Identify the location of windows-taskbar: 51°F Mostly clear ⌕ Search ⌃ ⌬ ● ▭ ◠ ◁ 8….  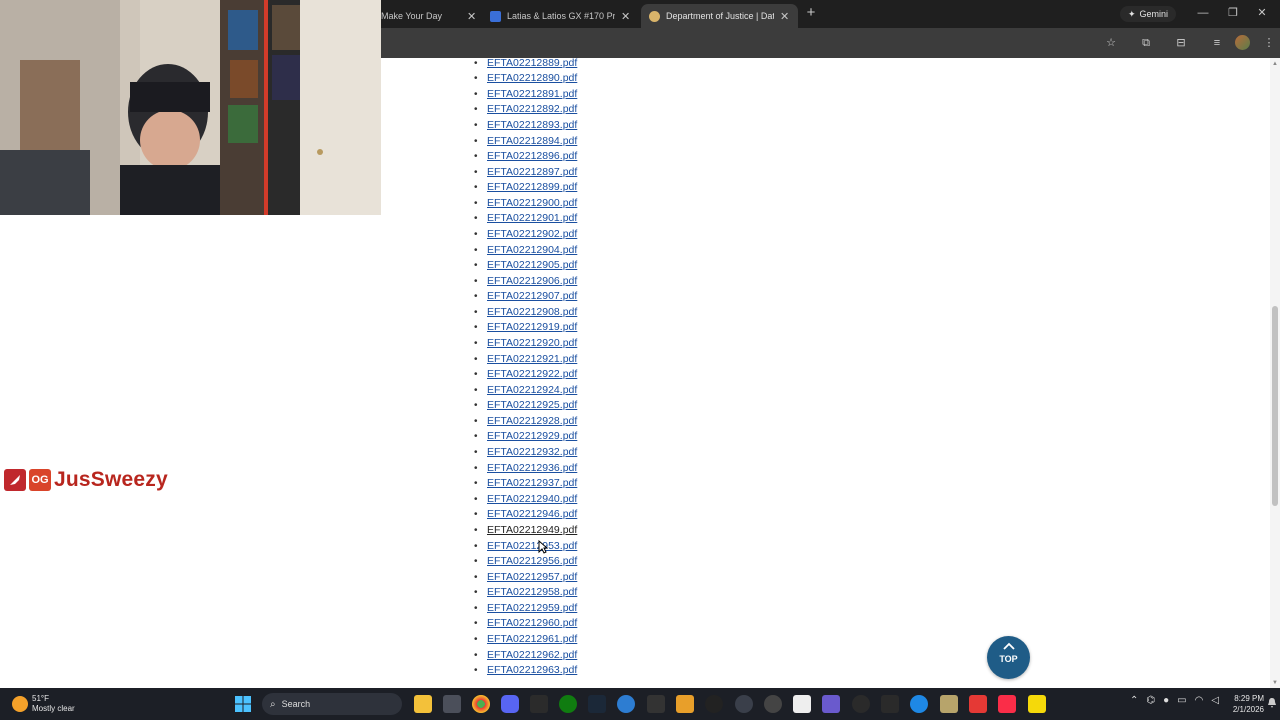
(640, 704).